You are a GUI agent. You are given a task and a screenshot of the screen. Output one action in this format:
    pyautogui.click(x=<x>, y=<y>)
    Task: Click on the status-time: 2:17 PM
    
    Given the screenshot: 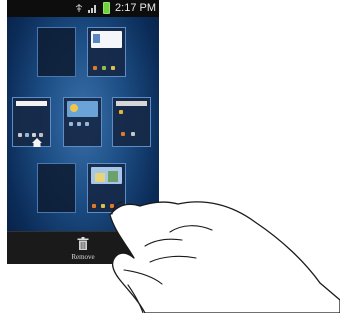 What is the action you would take?
    pyautogui.click(x=135, y=8)
    